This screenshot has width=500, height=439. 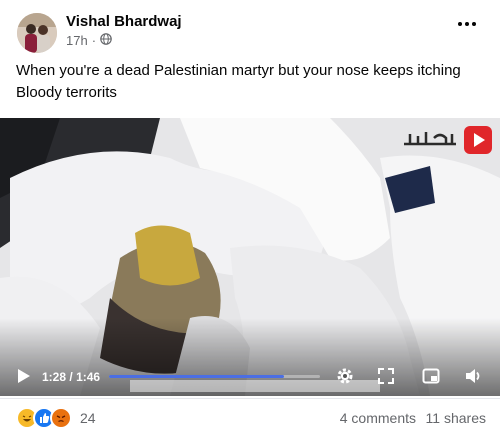 What do you see at coordinates (61, 418) in the screenshot?
I see `angry-icon` at bounding box center [61, 418].